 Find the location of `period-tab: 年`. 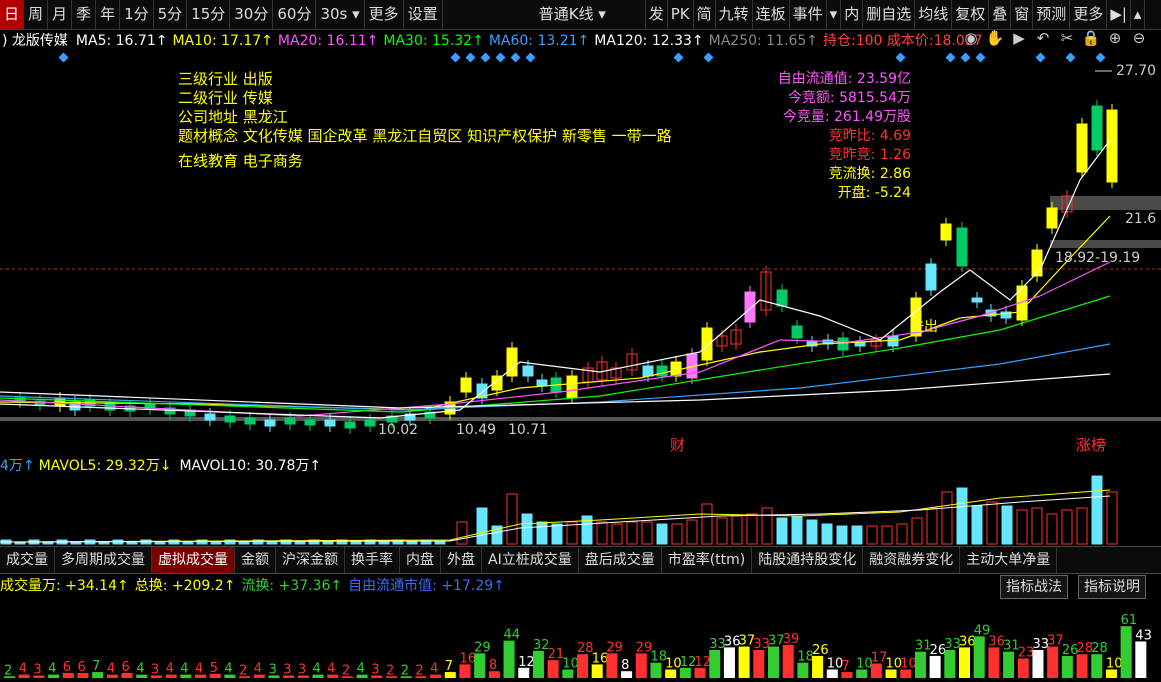

period-tab: 年 is located at coordinates (108, 14).